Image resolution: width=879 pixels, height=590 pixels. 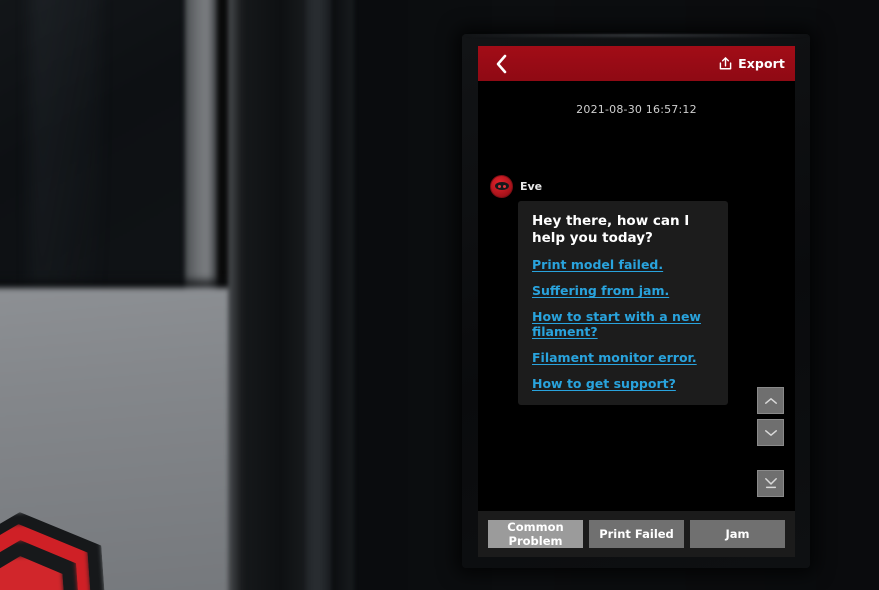 I want to click on printer-door-edge, so click(x=201, y=157).